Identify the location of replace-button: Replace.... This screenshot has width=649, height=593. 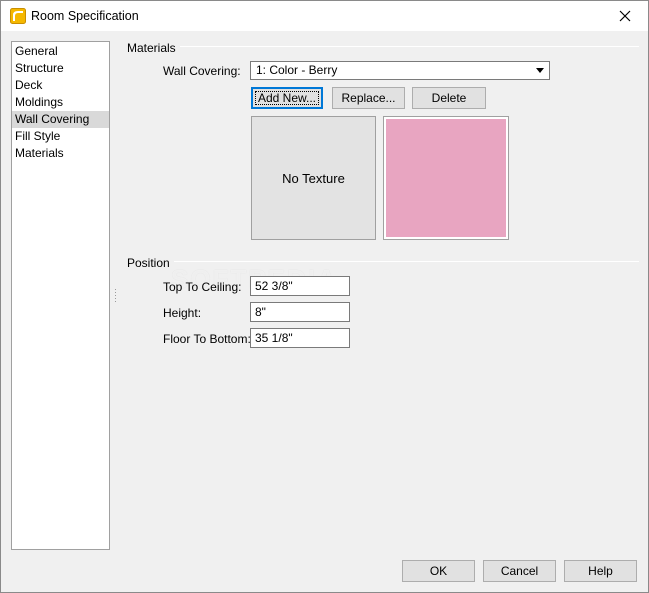
(368, 98).